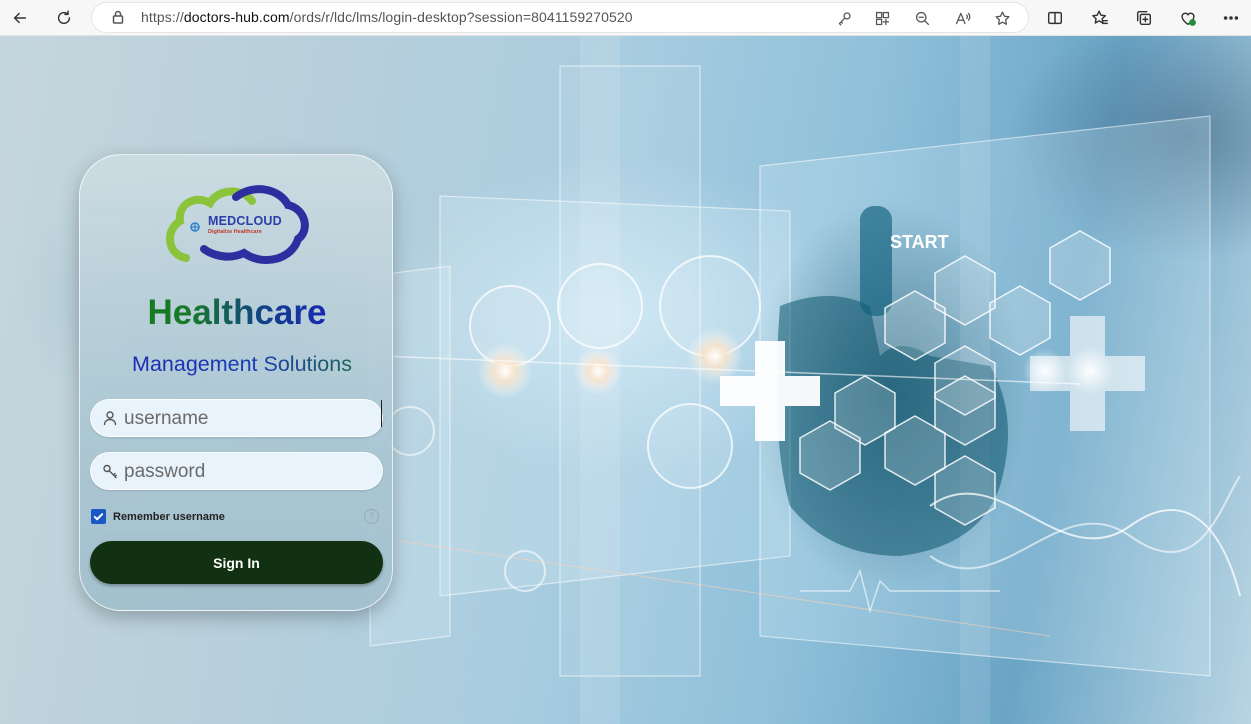 The image size is (1251, 724). Describe the element at coordinates (237, 313) in the screenshot. I see `page-title: Healthcare` at that location.